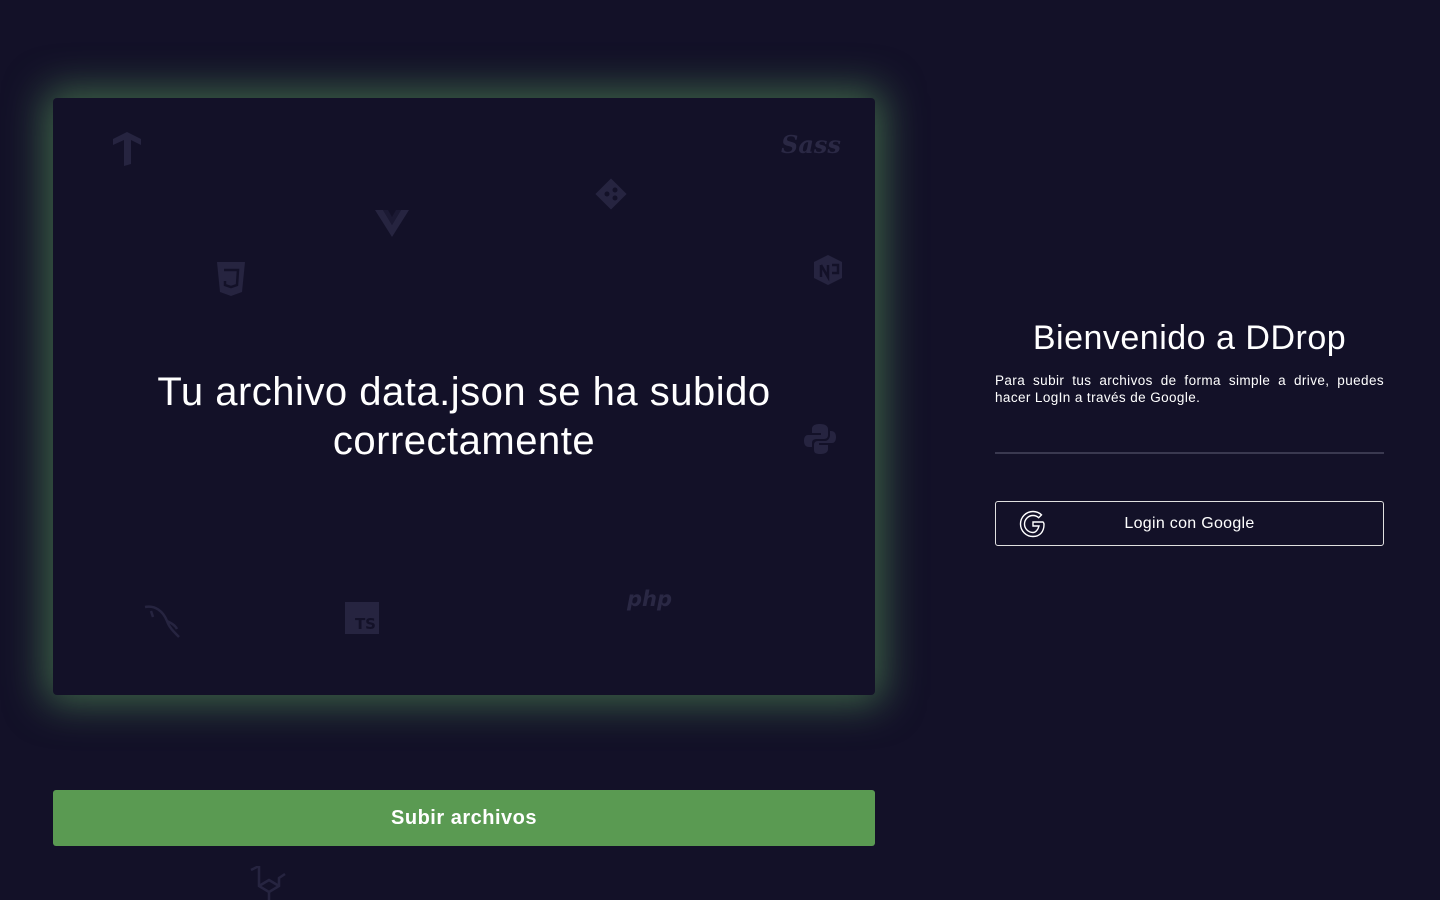 The image size is (1440, 900). What do you see at coordinates (127, 149) in the screenshot?
I see `tensorflow-icon` at bounding box center [127, 149].